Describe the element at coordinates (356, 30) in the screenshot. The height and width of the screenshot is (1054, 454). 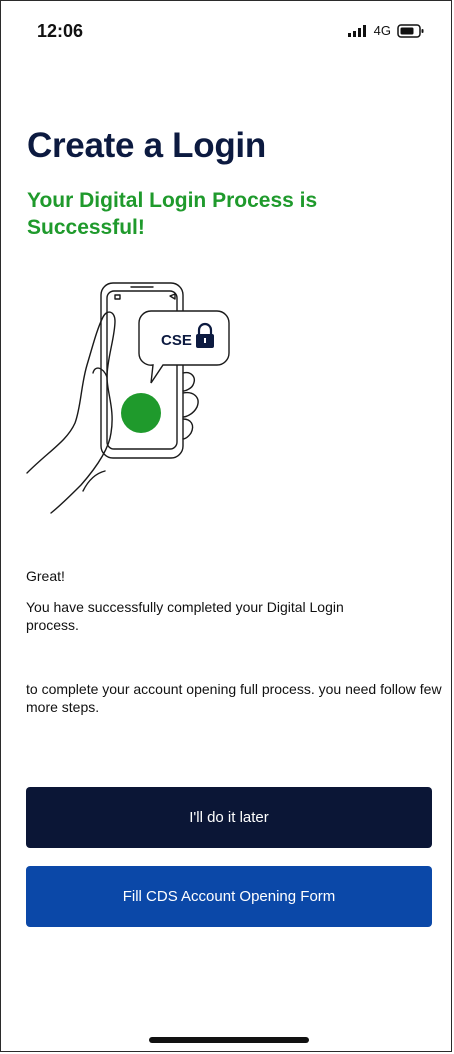
I see `signal-icon` at that location.